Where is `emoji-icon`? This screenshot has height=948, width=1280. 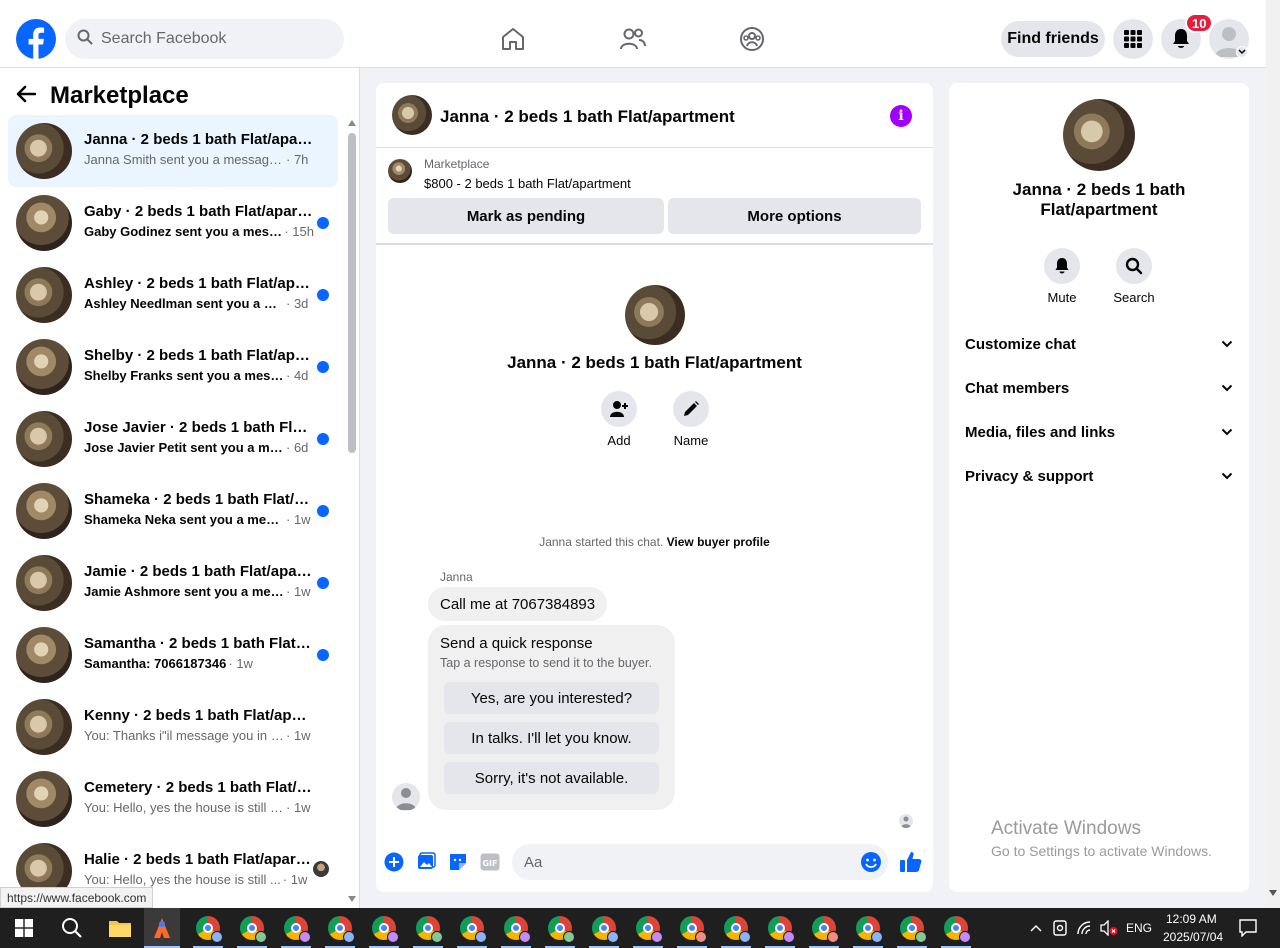
emoji-icon is located at coordinates (871, 862).